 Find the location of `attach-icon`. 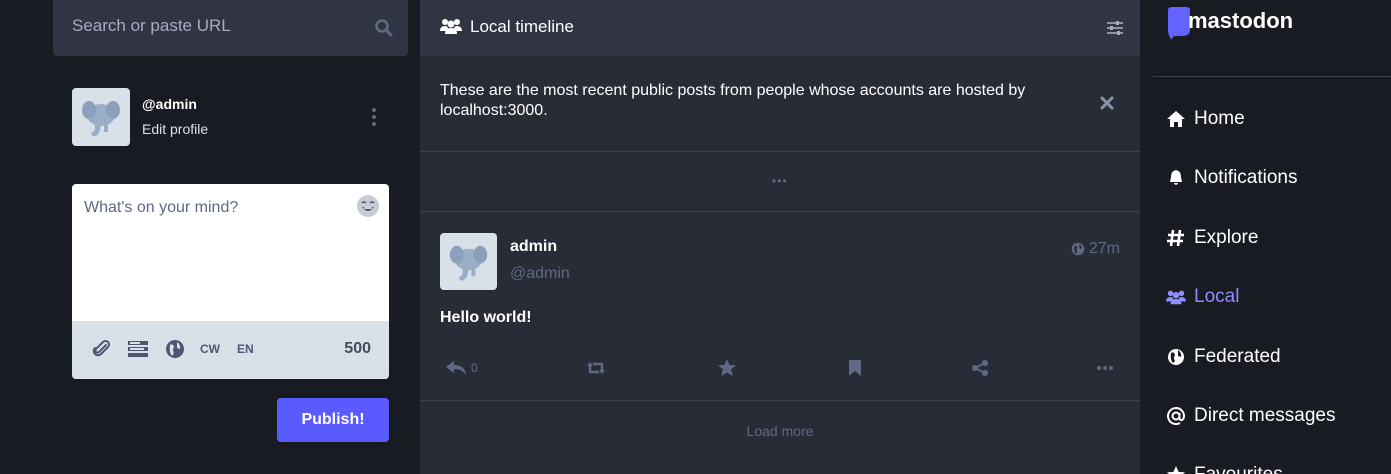

attach-icon is located at coordinates (102, 349).